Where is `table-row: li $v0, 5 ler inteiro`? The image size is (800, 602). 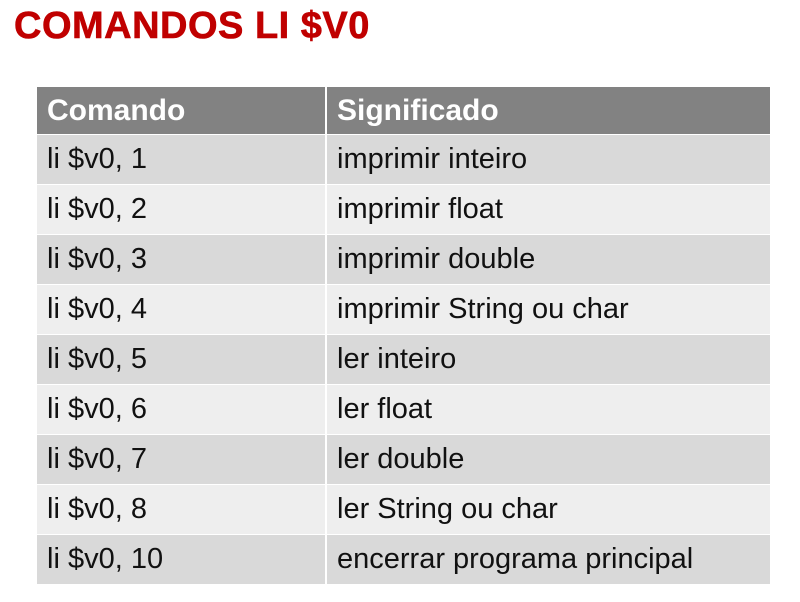
table-row: li $v0, 5 ler inteiro is located at coordinates (403, 359).